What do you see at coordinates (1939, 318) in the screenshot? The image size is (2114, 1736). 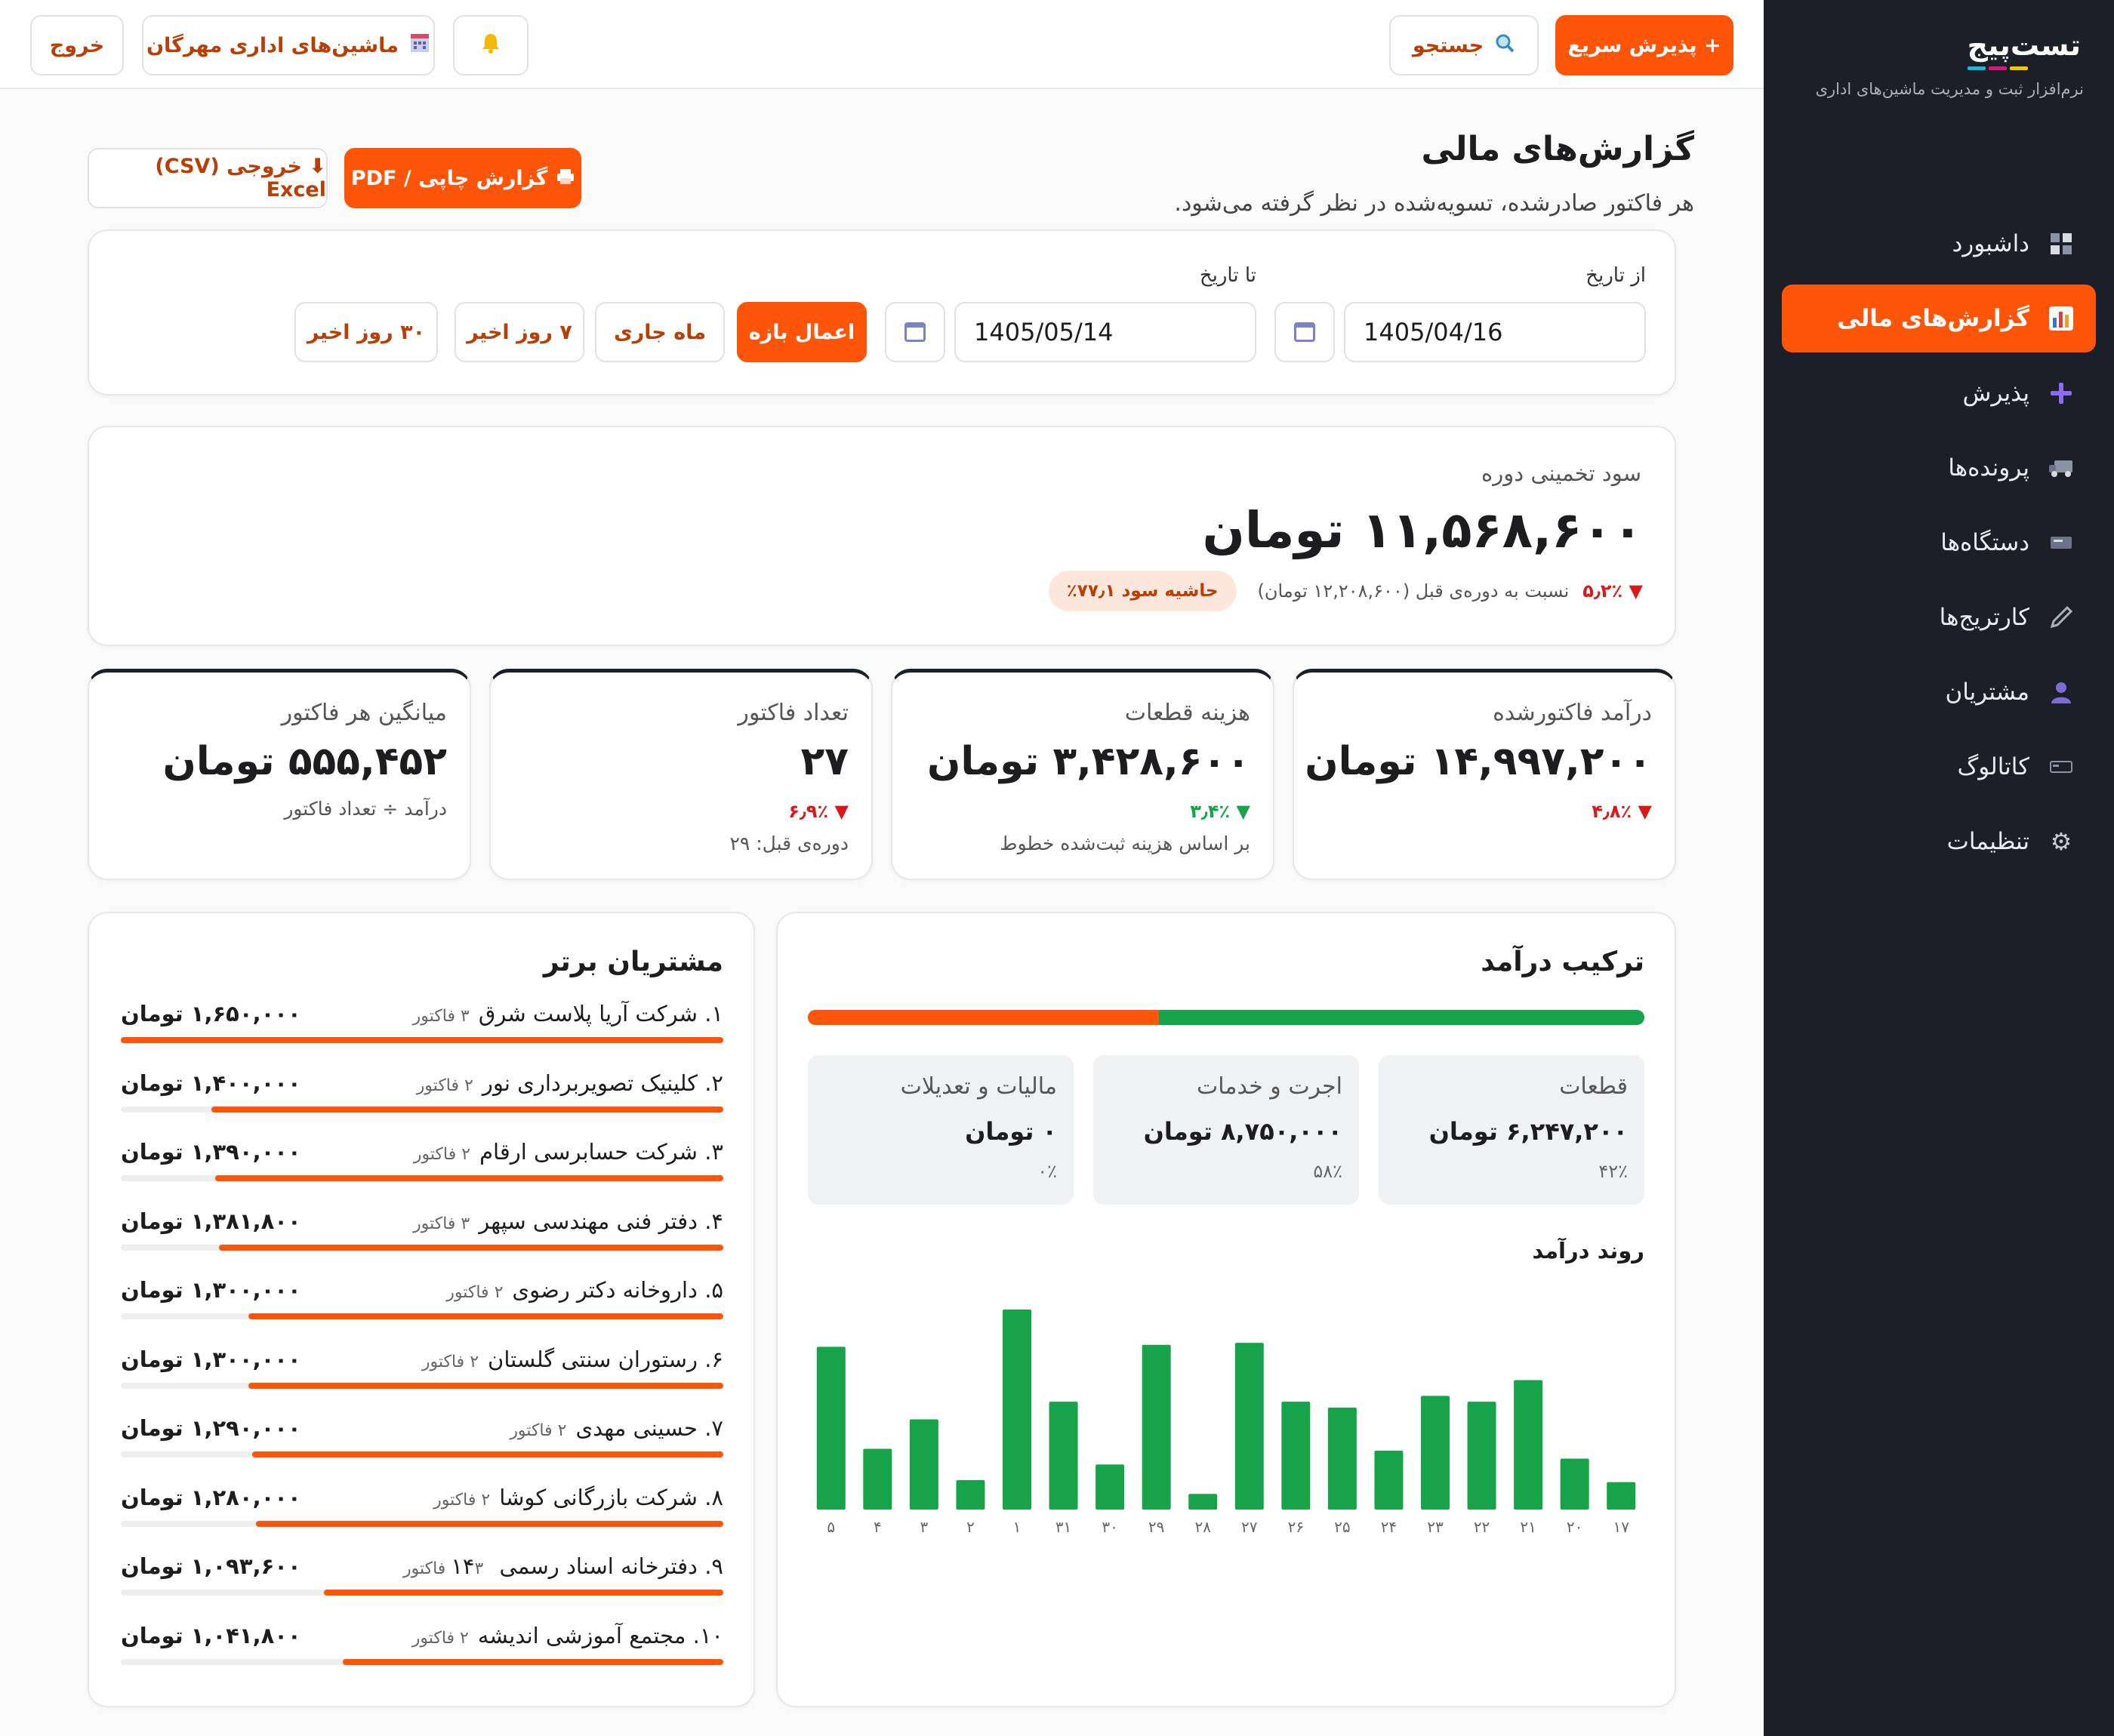 I see `sidebar-item-financial-reports: گزارش‌های مالی` at bounding box center [1939, 318].